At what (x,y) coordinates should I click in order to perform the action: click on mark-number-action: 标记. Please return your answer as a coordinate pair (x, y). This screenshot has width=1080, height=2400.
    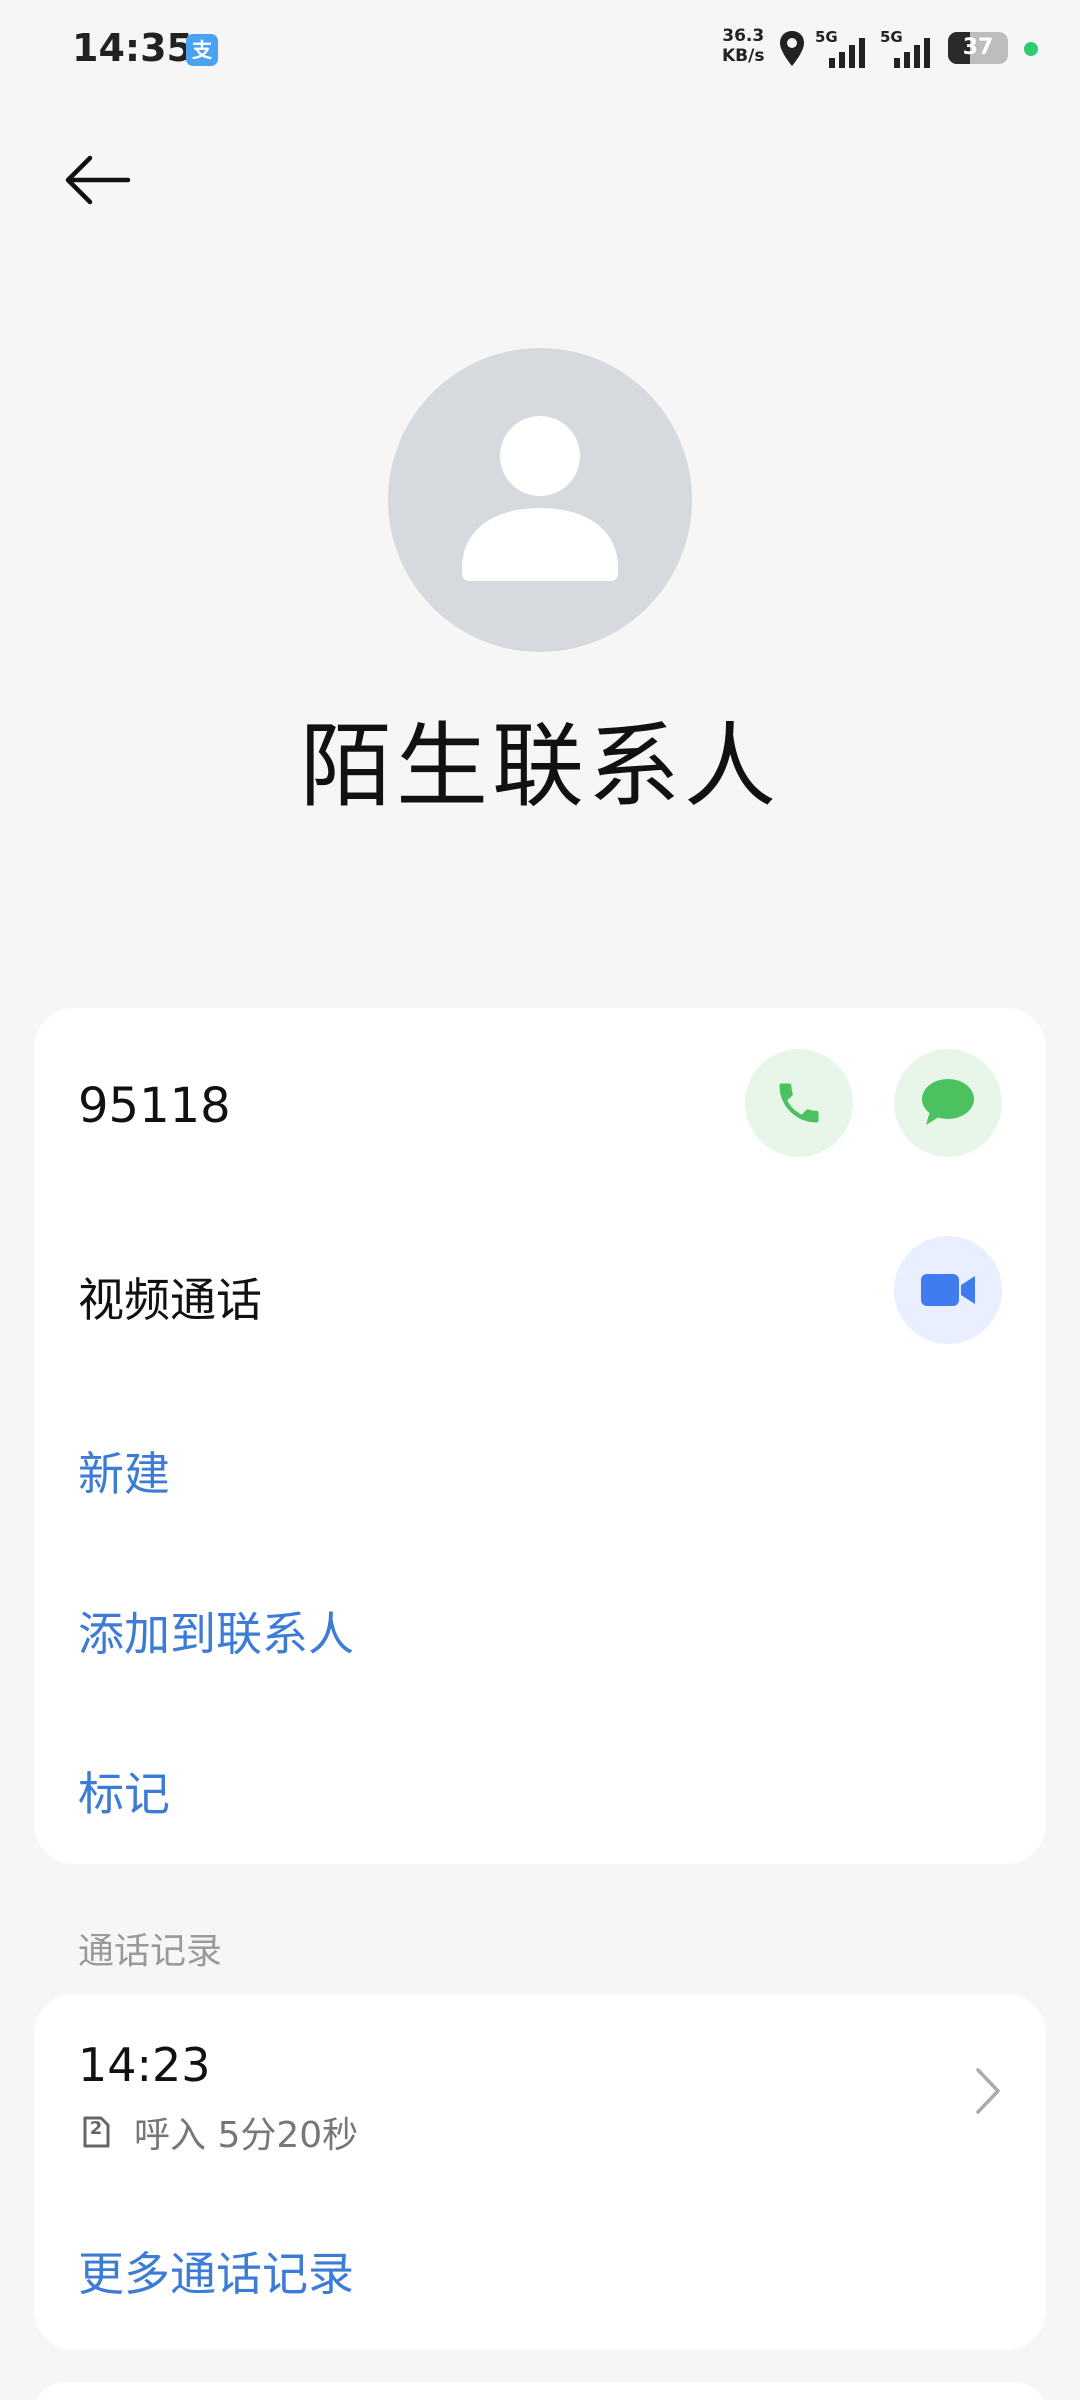
    Looking at the image, I should click on (124, 1791).